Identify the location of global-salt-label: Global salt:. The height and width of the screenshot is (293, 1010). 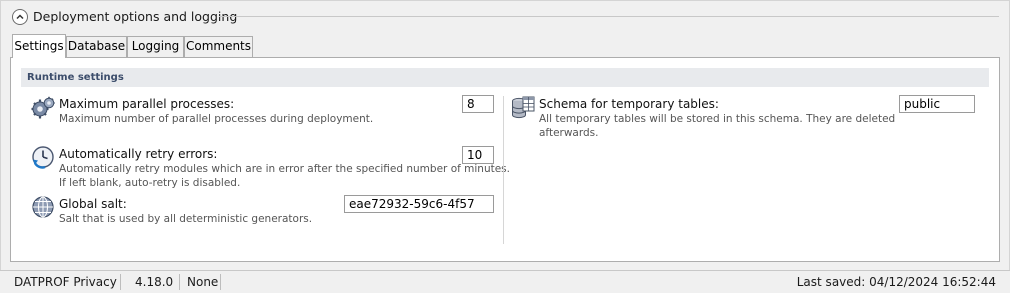
(93, 204).